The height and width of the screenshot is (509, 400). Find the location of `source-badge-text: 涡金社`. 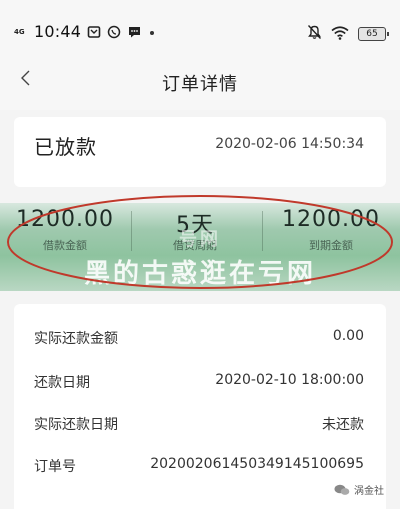

source-badge-text: 涡金社 is located at coordinates (369, 491).